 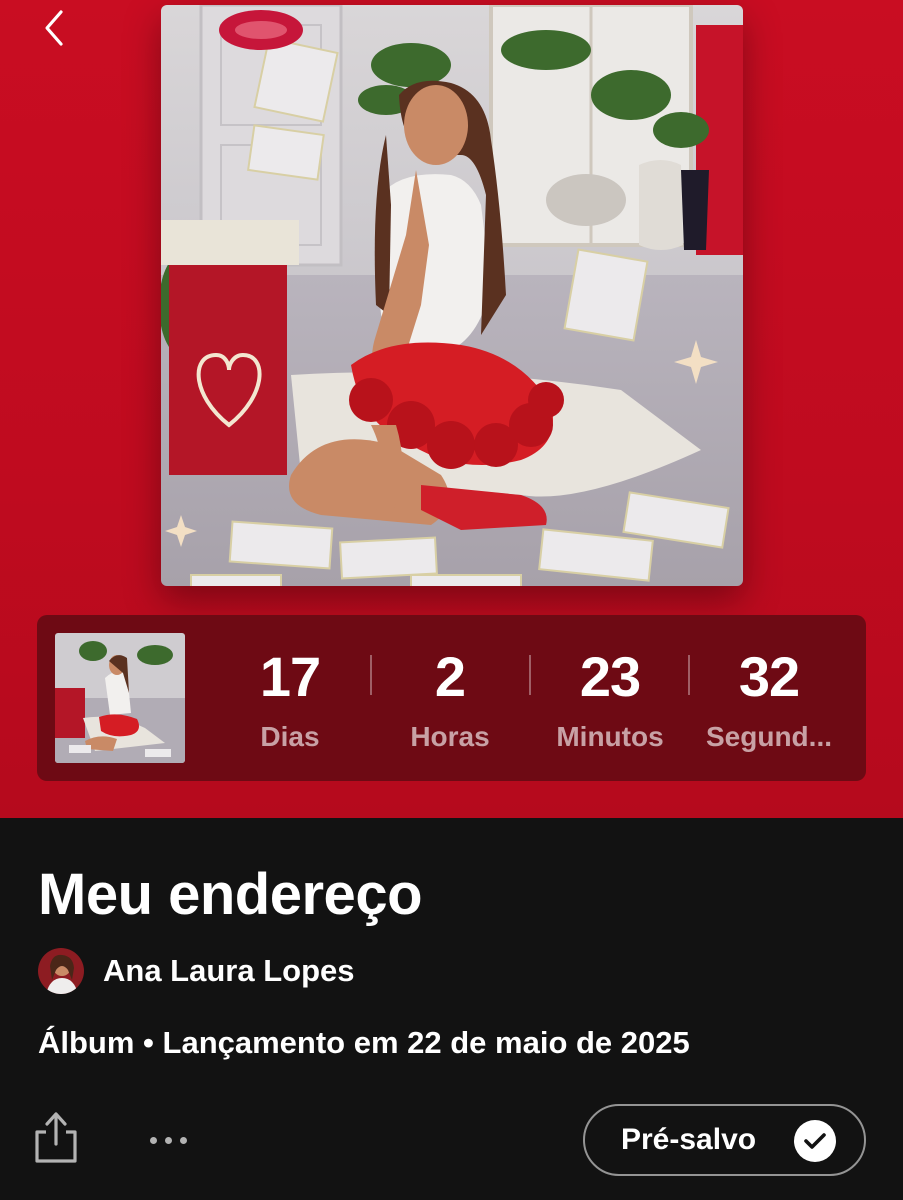 I want to click on artist-row: Ana Laura Lopes, so click(x=196, y=971).